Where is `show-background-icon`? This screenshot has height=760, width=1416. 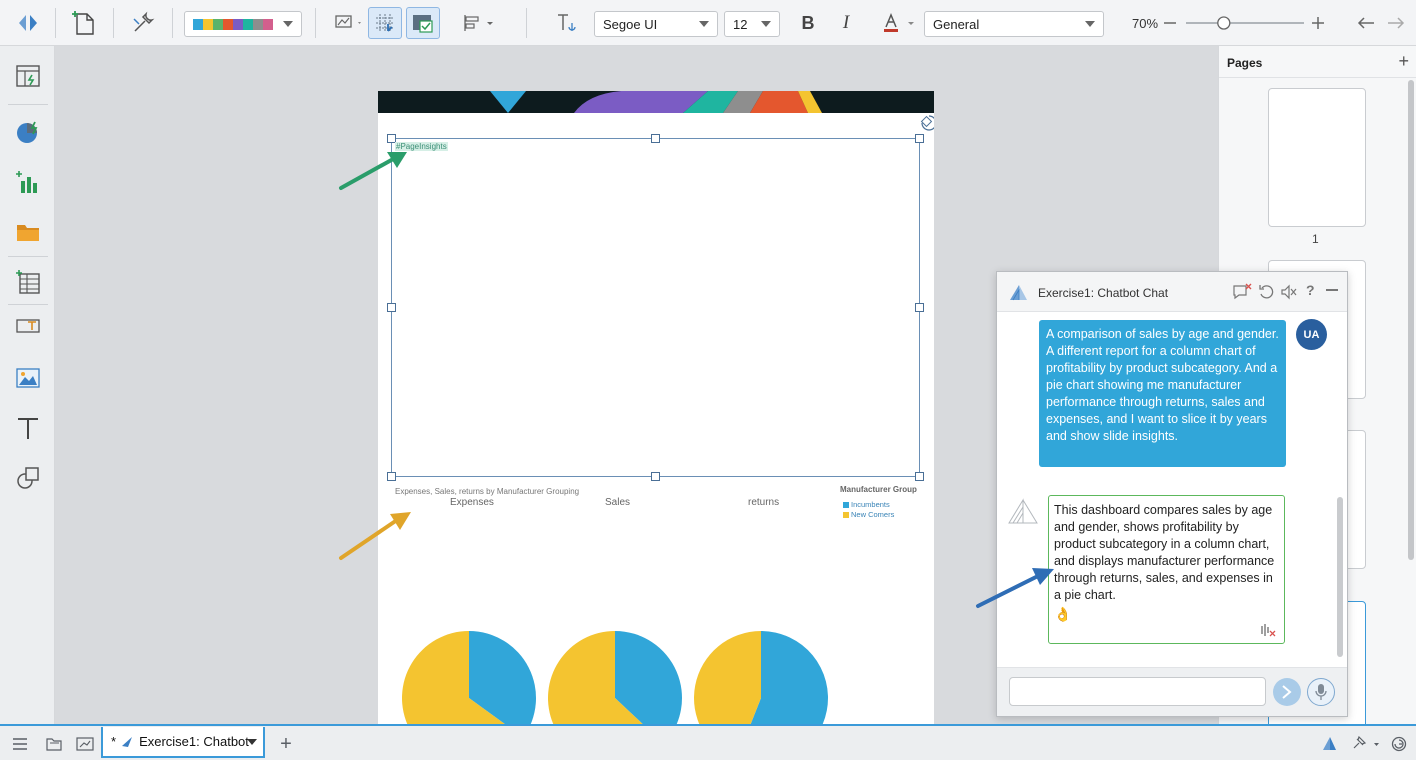
show-background-icon is located at coordinates (423, 23).